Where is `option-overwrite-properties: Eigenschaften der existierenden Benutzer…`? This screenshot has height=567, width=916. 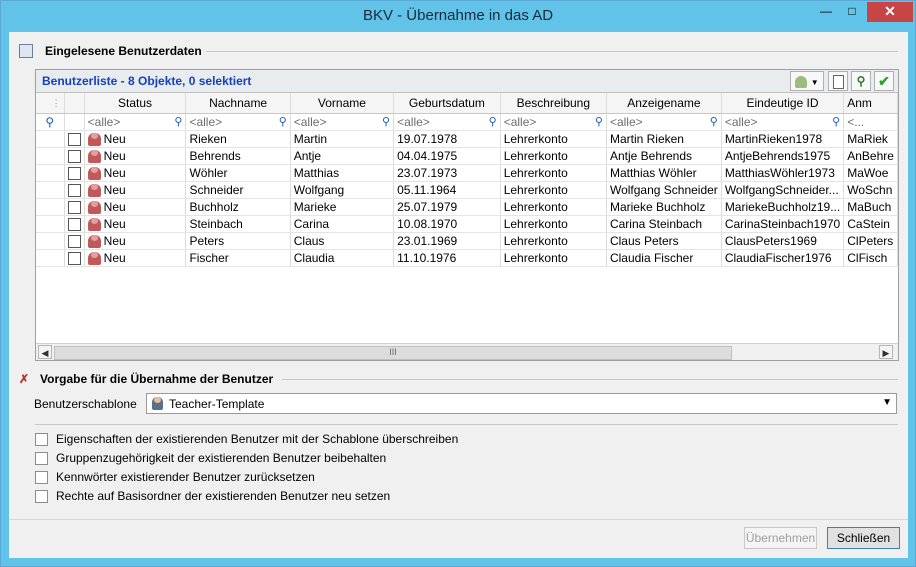 option-overwrite-properties: Eigenschaften der existierenden Benutzer… is located at coordinates (246, 439).